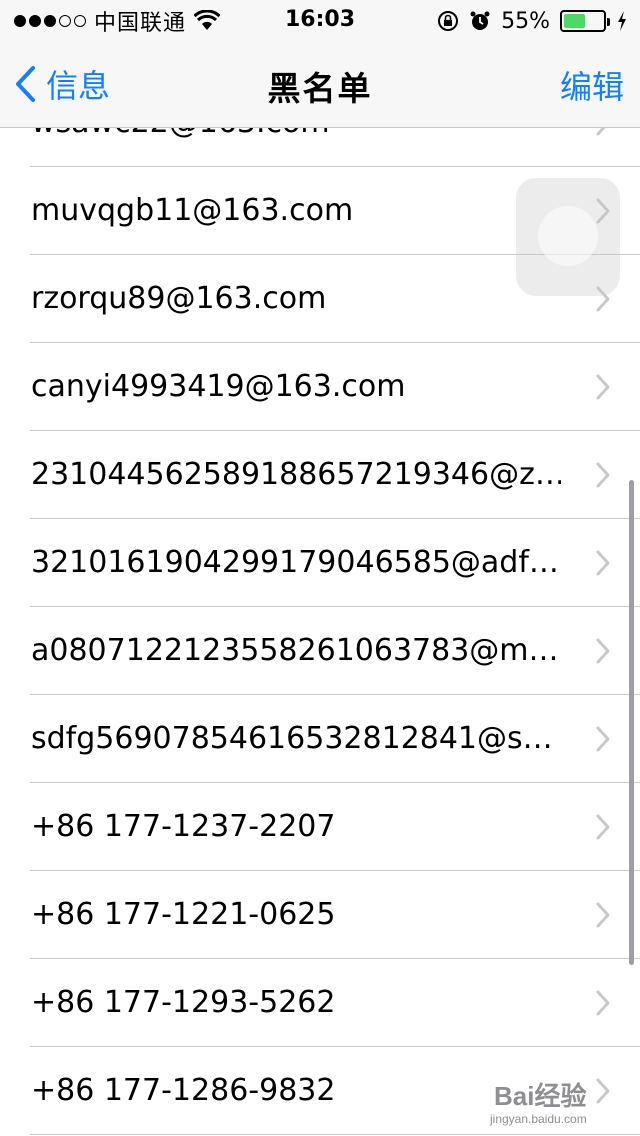 Image resolution: width=640 pixels, height=1136 pixels. I want to click on list-item-label: +86 177-1286-9832, so click(183, 1090).